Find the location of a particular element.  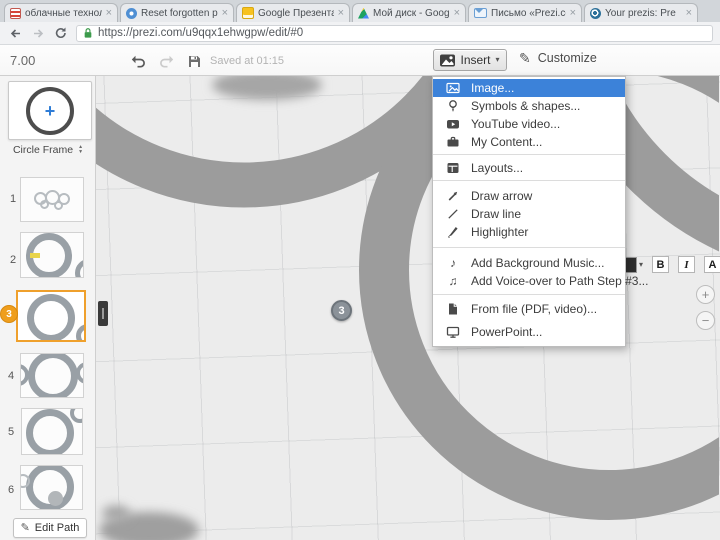

youtube-icon is located at coordinates (453, 124).